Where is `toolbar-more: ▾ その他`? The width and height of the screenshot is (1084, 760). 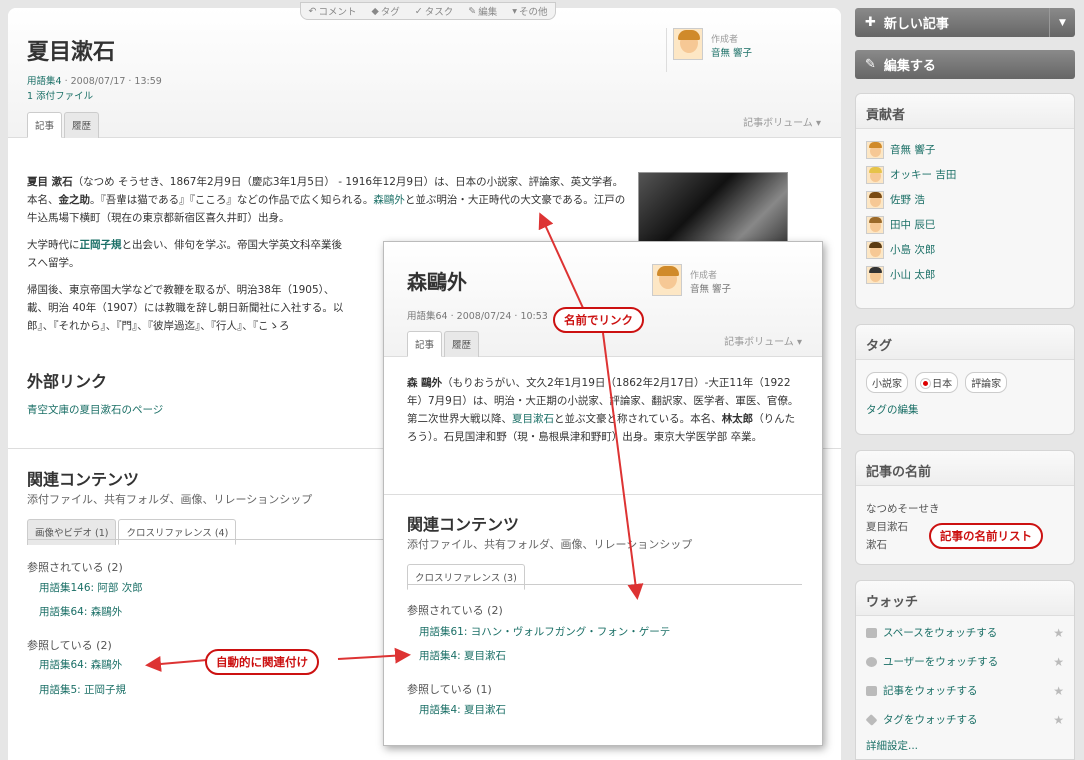 toolbar-more: ▾ その他 is located at coordinates (529, 11).